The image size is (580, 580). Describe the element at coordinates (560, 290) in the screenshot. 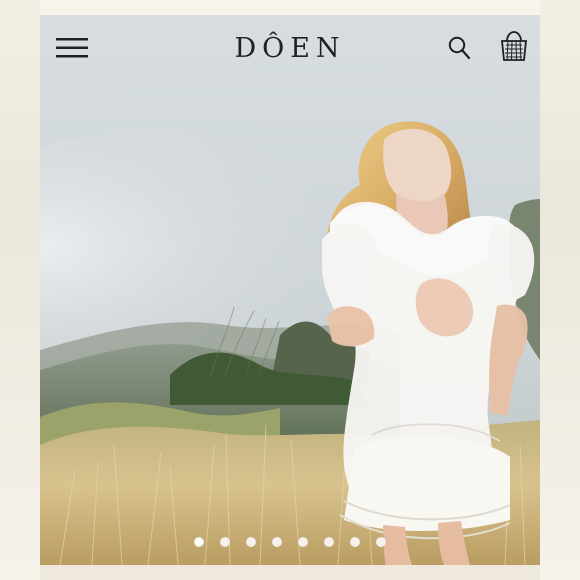

I see `right-border` at that location.